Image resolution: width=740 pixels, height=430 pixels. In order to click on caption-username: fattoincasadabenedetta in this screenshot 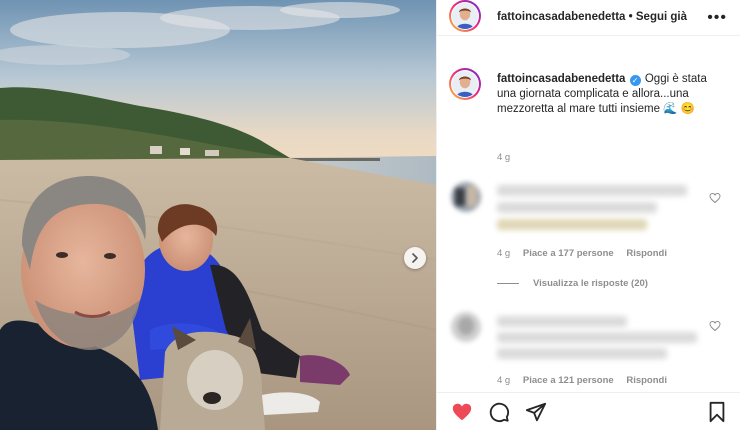, I will do `click(561, 79)`.